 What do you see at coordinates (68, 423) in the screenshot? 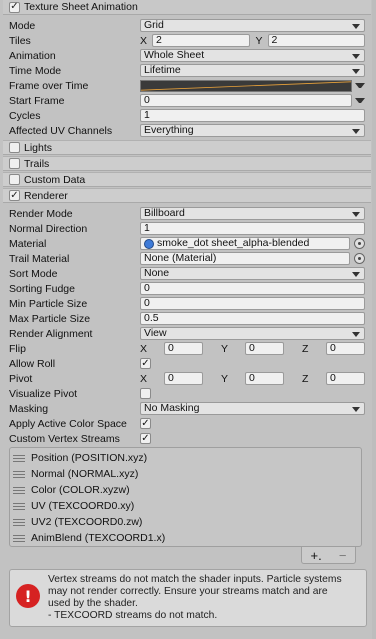
I see `apply-active-color-space-label: Apply Active Color Space` at bounding box center [68, 423].